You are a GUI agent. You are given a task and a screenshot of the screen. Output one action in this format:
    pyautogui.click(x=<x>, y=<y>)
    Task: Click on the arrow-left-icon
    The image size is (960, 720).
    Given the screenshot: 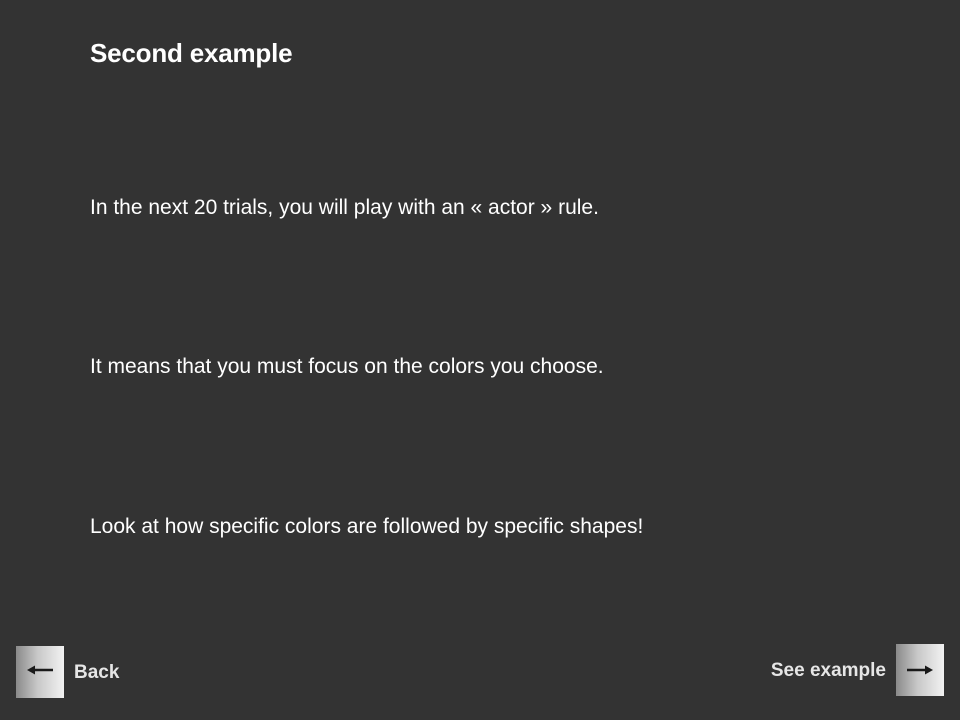 What is the action you would take?
    pyautogui.click(x=40, y=670)
    